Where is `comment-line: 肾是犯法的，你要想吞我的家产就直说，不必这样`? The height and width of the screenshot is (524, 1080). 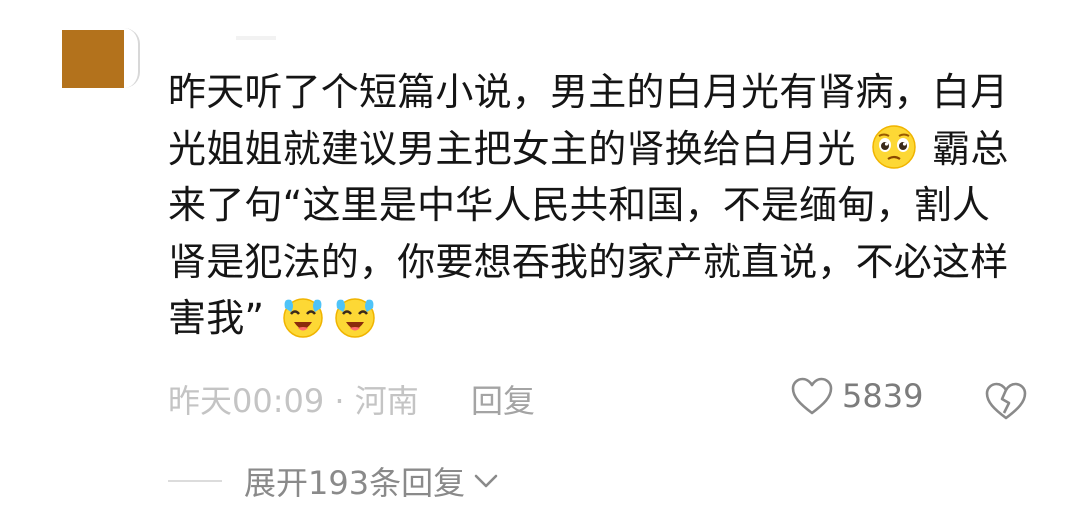 comment-line: 肾是犯法的，你要想吞我的家产就直说，不必这样 is located at coordinates (608, 262).